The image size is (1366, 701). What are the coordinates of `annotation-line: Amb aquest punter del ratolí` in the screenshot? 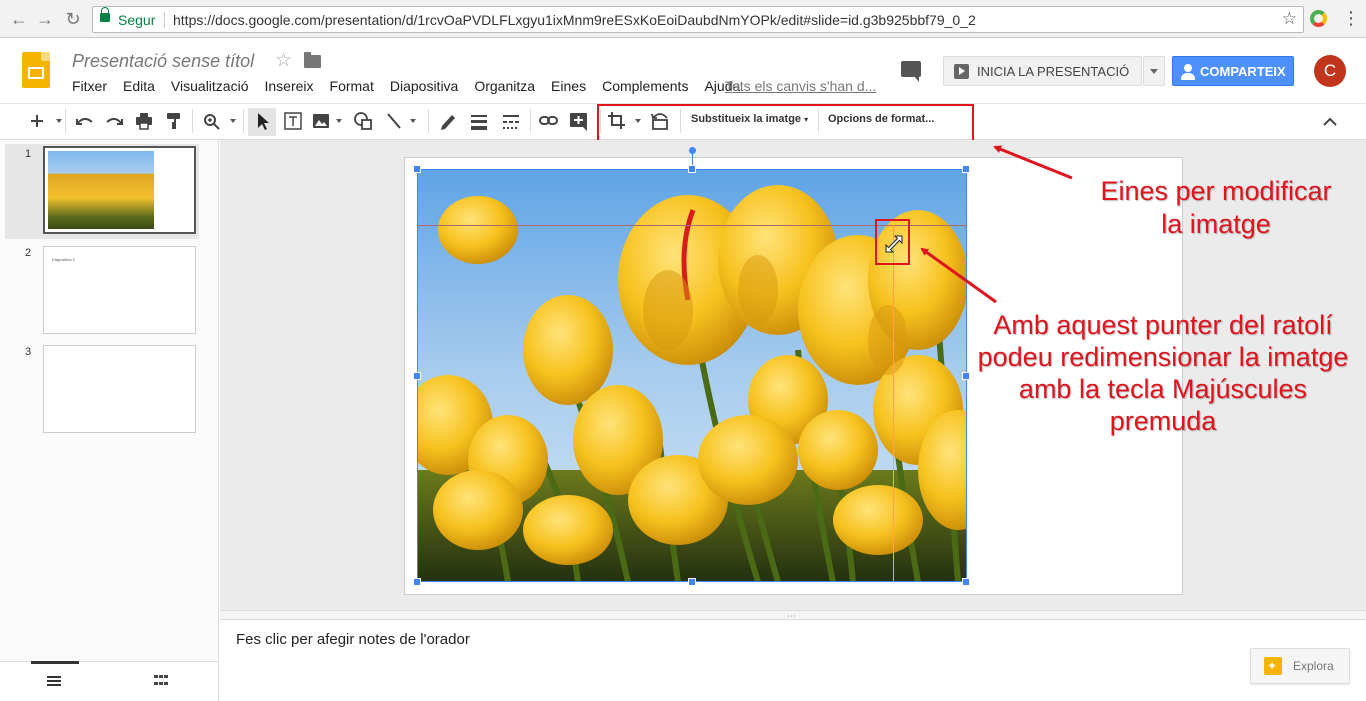 It's located at (1163, 325).